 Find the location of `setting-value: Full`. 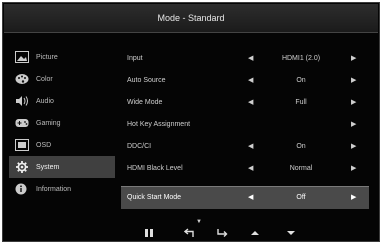

setting-value: Full is located at coordinates (301, 102).